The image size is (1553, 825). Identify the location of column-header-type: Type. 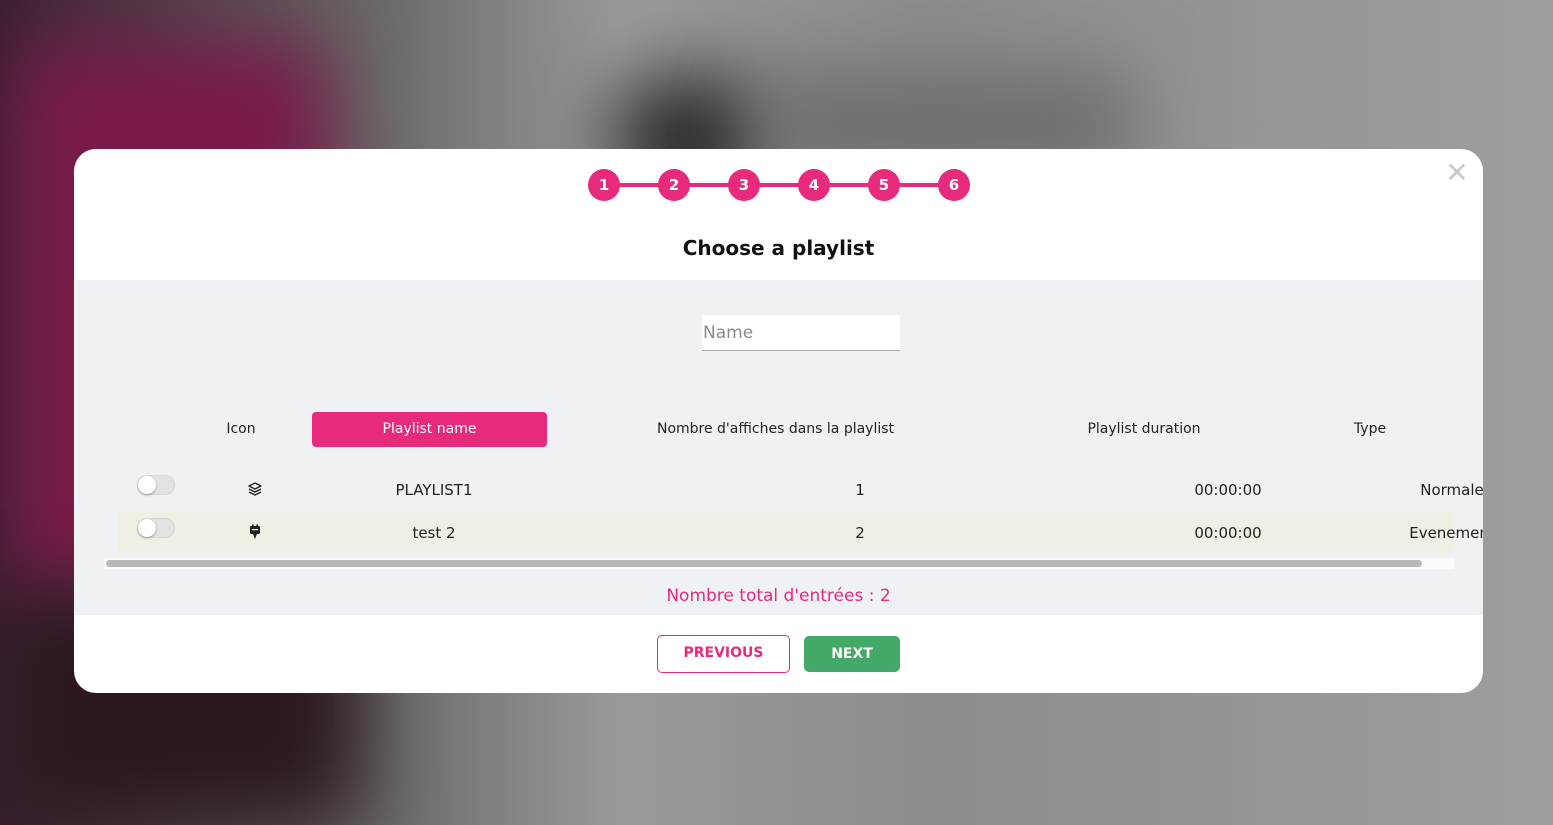
(1370, 429).